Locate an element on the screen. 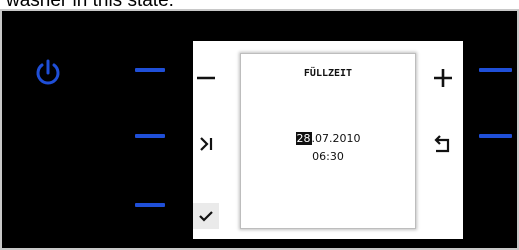 This screenshot has width=519, height=250. left-bottom-indicator is located at coordinates (150, 205).